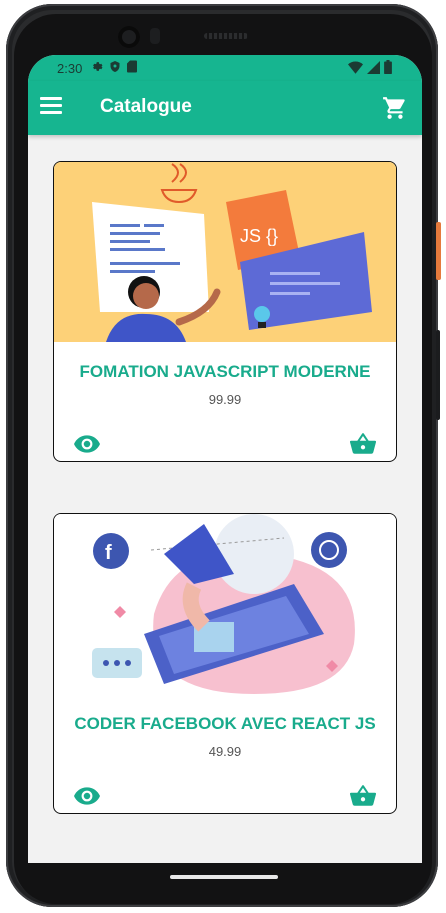 The image size is (446, 913). What do you see at coordinates (388, 67) in the screenshot?
I see `battery-icon` at bounding box center [388, 67].